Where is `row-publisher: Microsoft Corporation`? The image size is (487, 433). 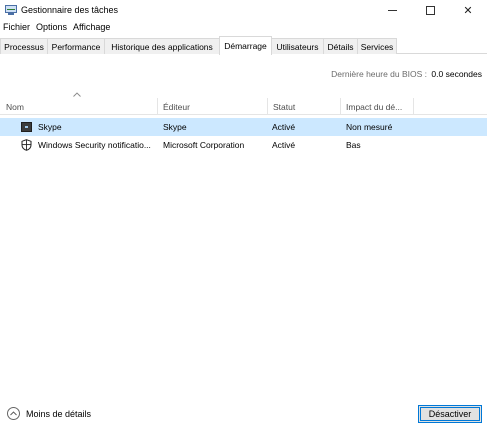
row-publisher: Microsoft Corporation is located at coordinates (204, 145).